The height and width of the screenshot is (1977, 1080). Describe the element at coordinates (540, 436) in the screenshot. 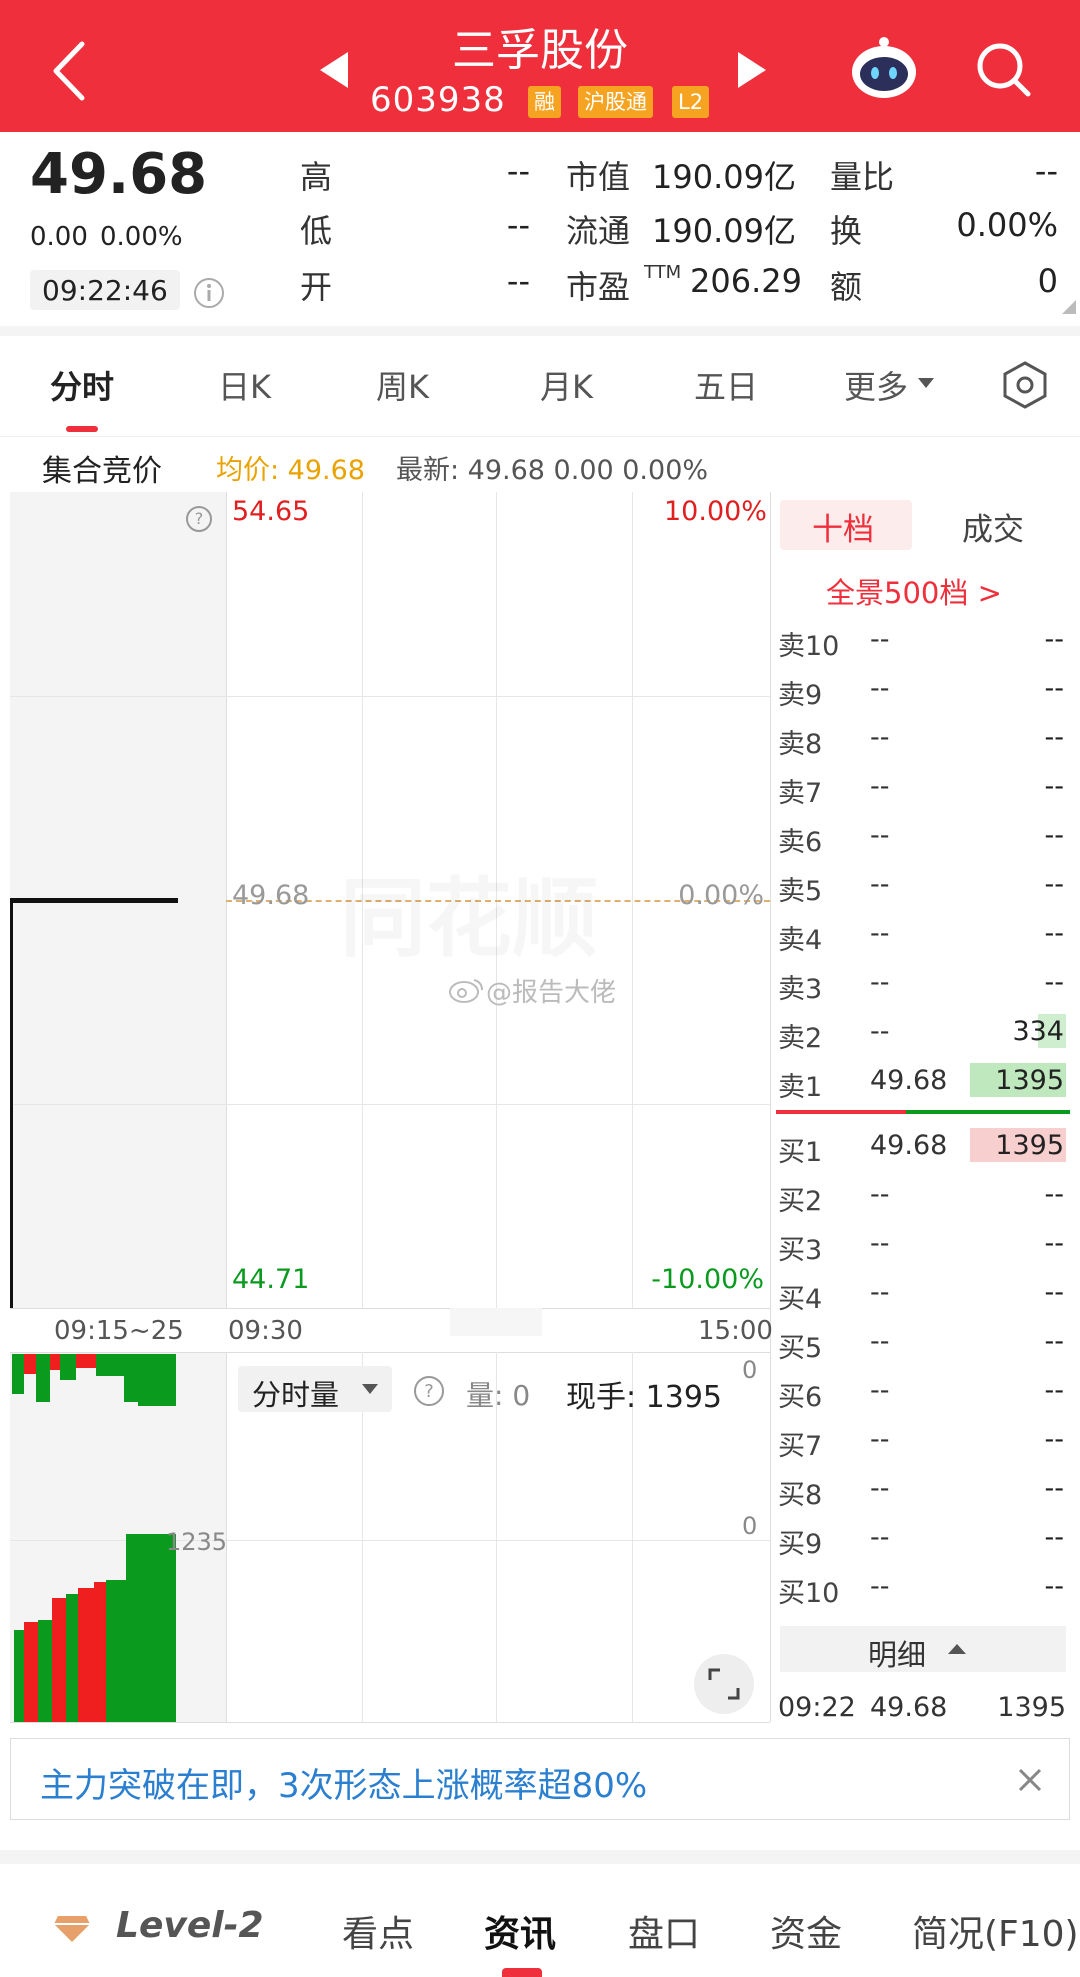

I see `tabs-divider` at that location.